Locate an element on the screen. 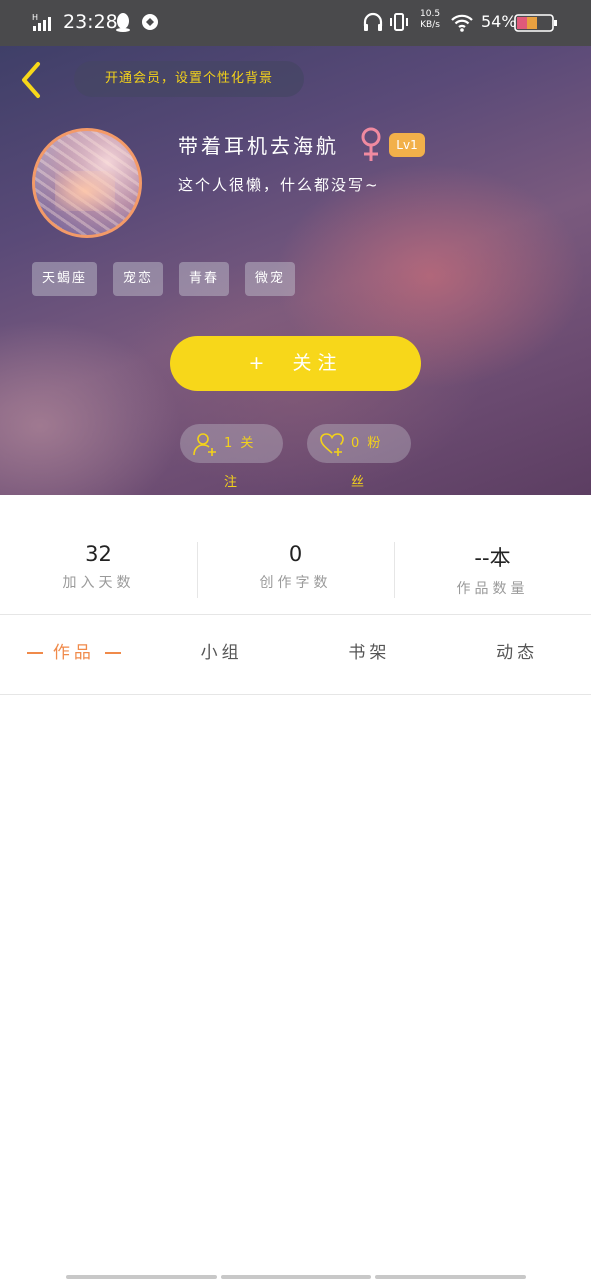 This screenshot has height=1280, width=591. network-speed: 10.5 KB/s is located at coordinates (430, 20).